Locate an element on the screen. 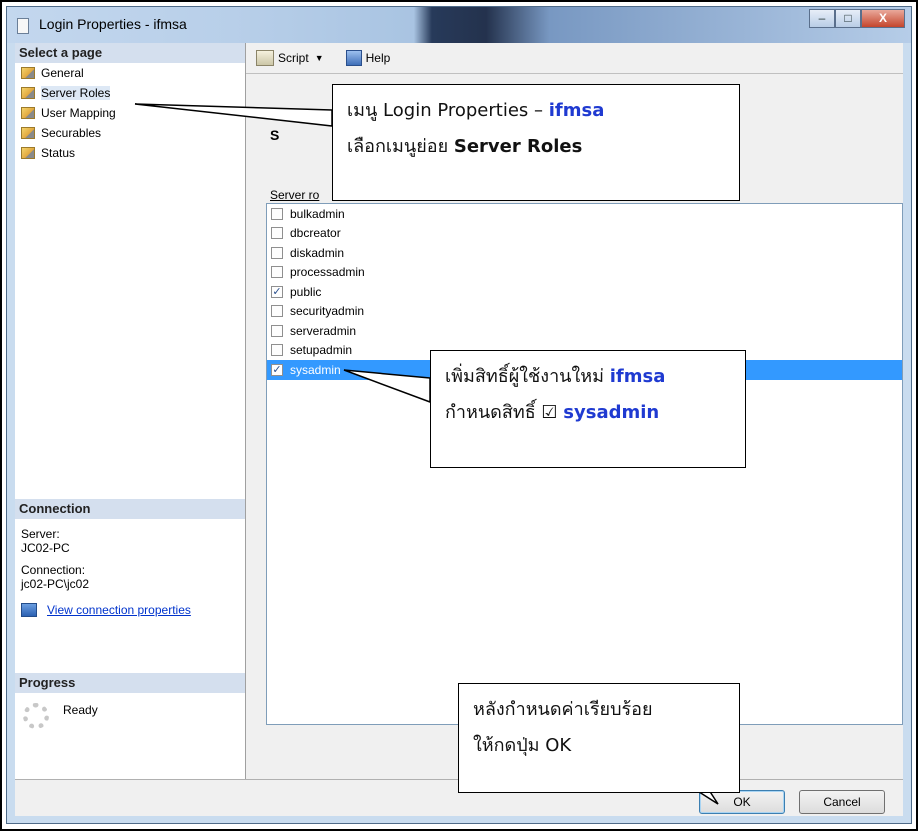 The height and width of the screenshot is (835, 922). page-item-securables: Securables is located at coordinates (130, 133).